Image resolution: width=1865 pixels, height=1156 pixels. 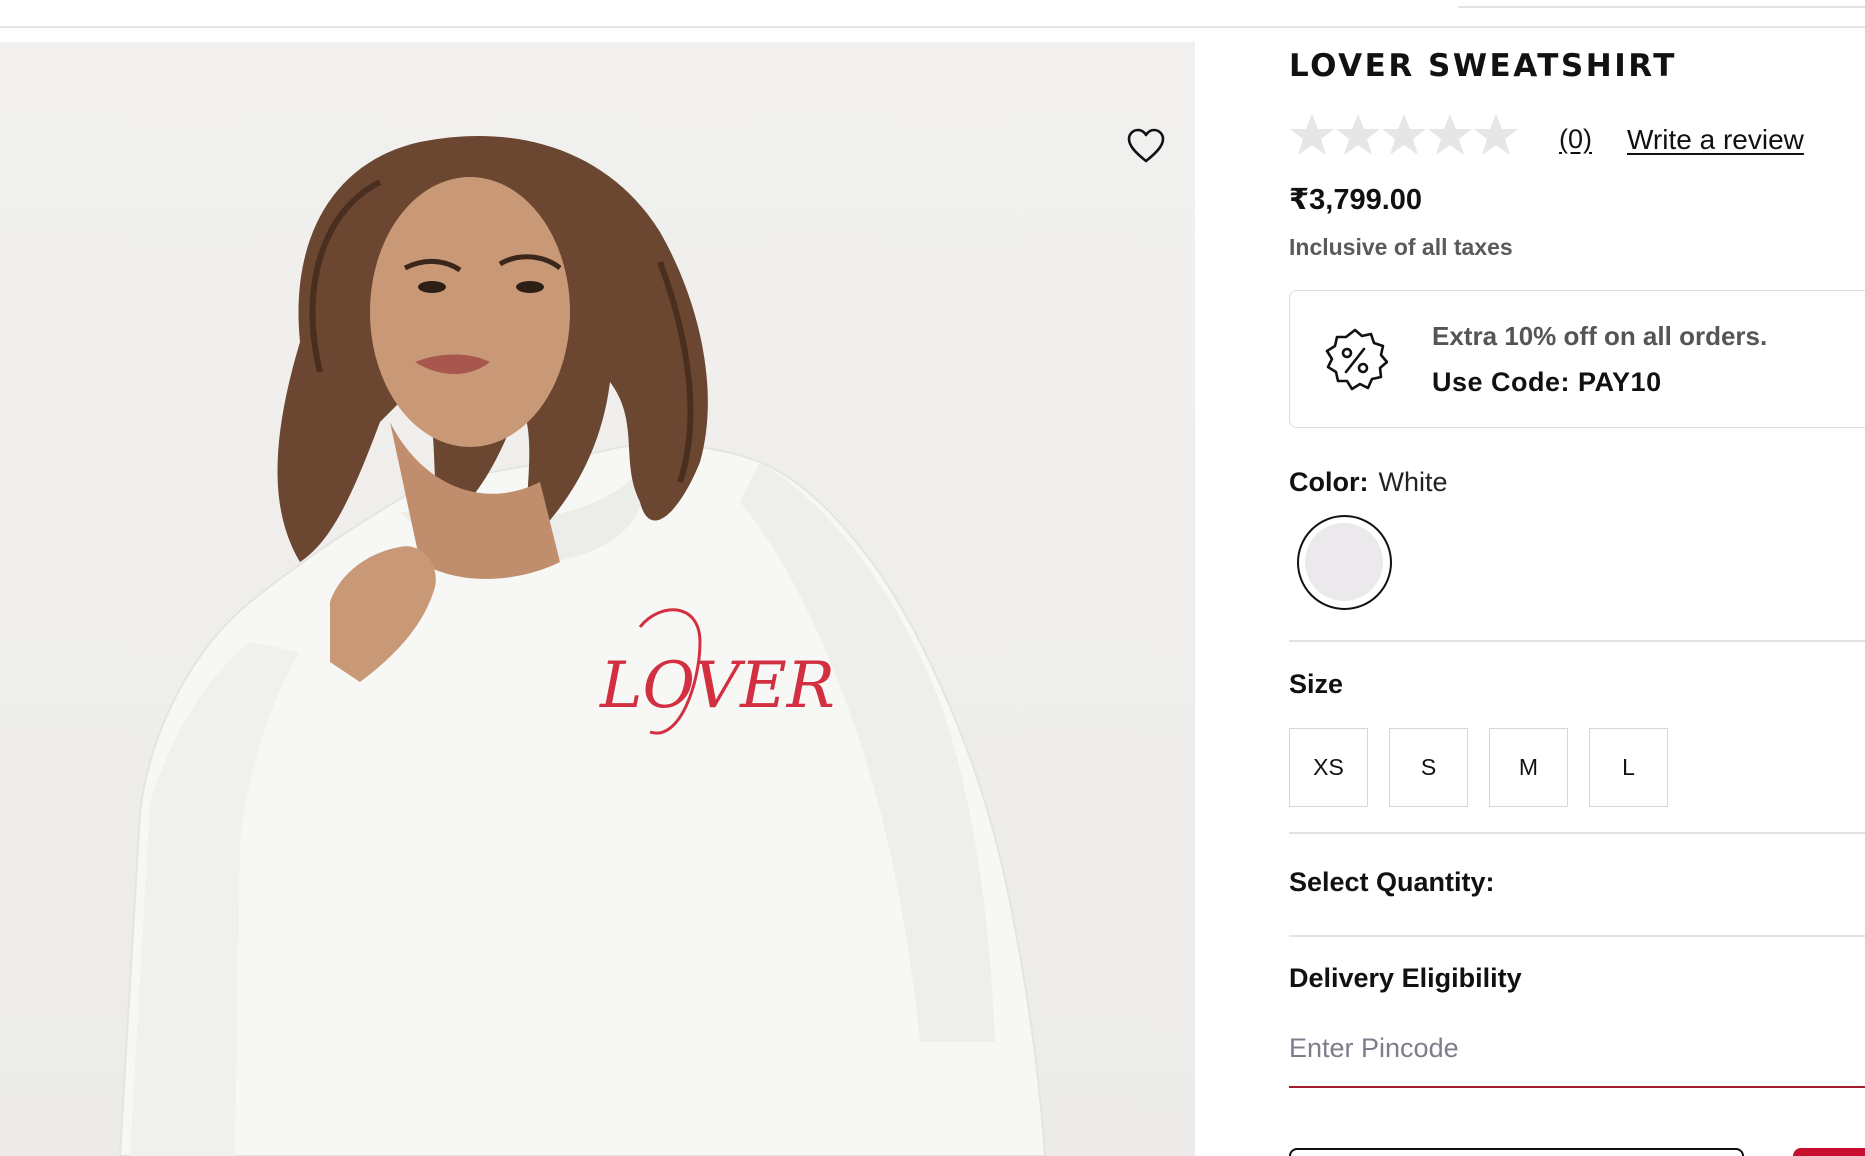 What do you see at coordinates (1516, 1152) in the screenshot?
I see `secondary-action-button` at bounding box center [1516, 1152].